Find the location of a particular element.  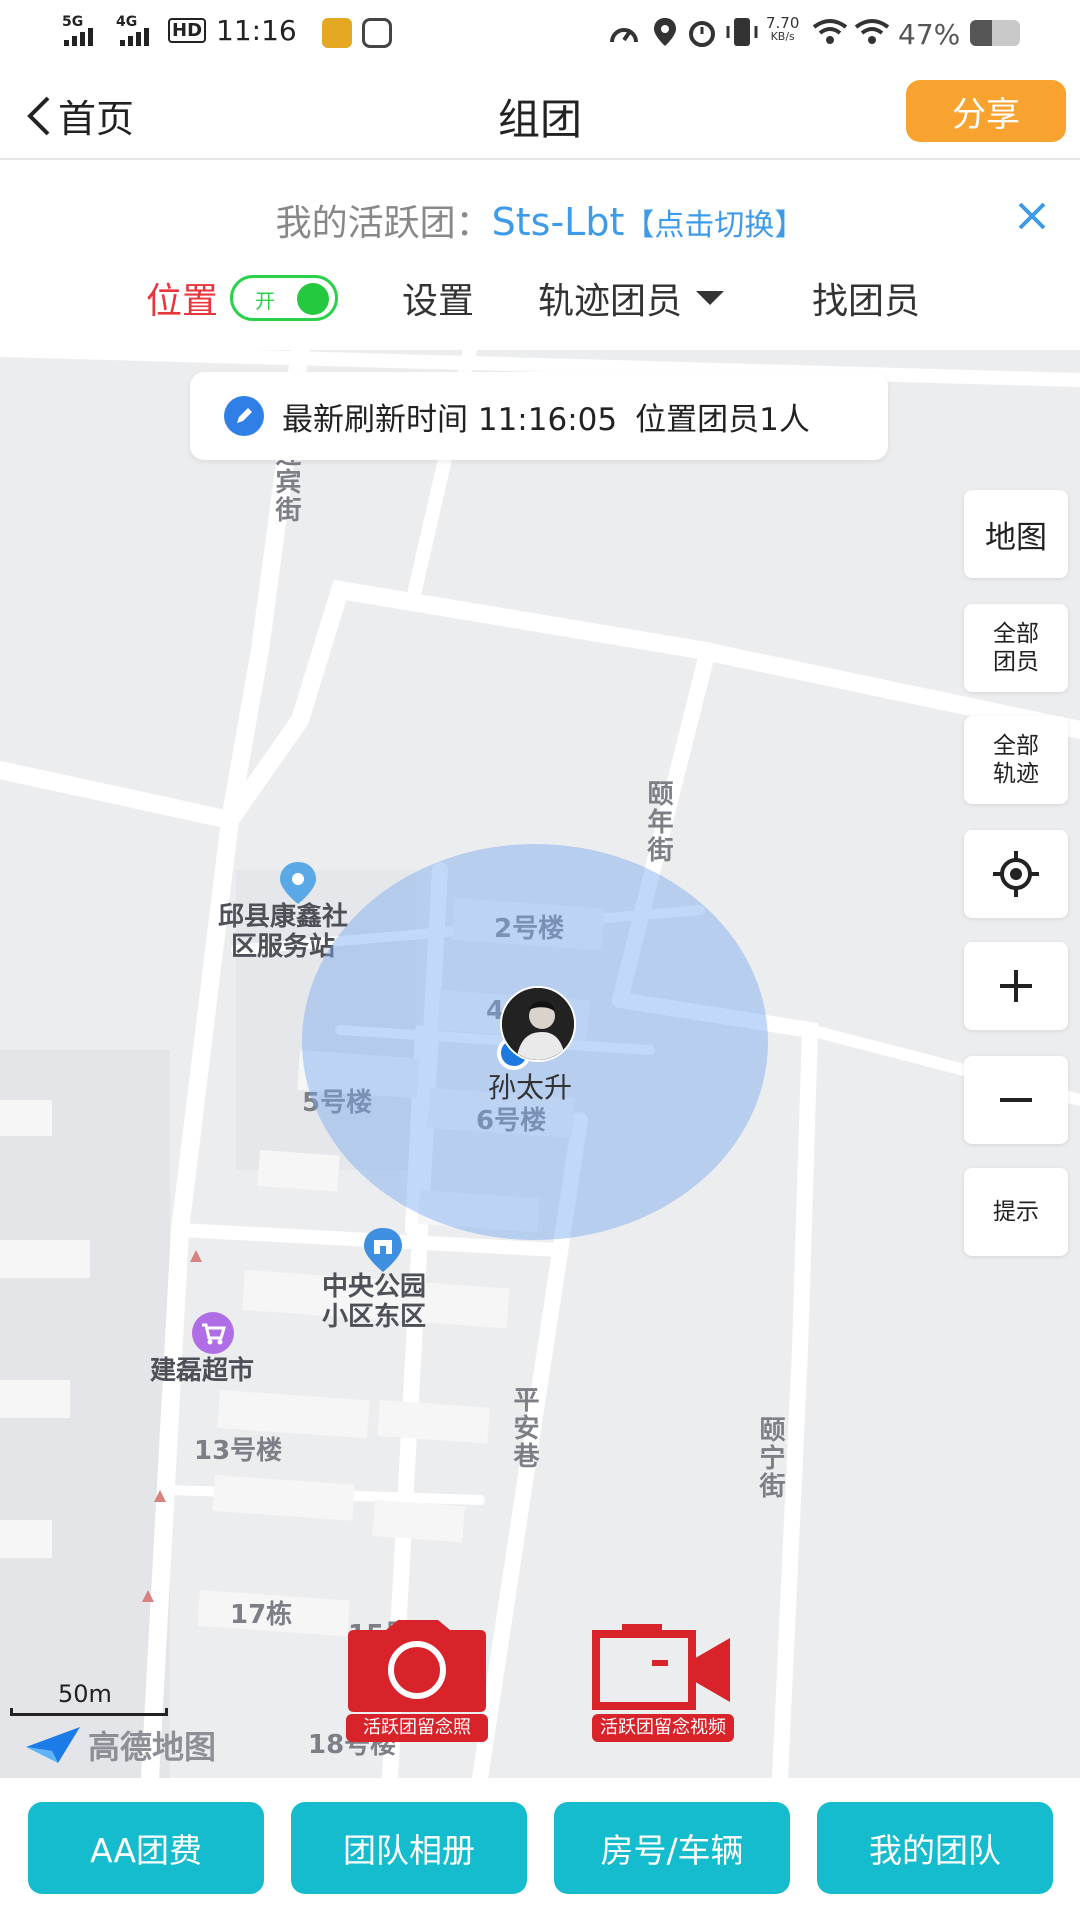

tab-track-members: 轨迹团员 is located at coordinates (631, 298).